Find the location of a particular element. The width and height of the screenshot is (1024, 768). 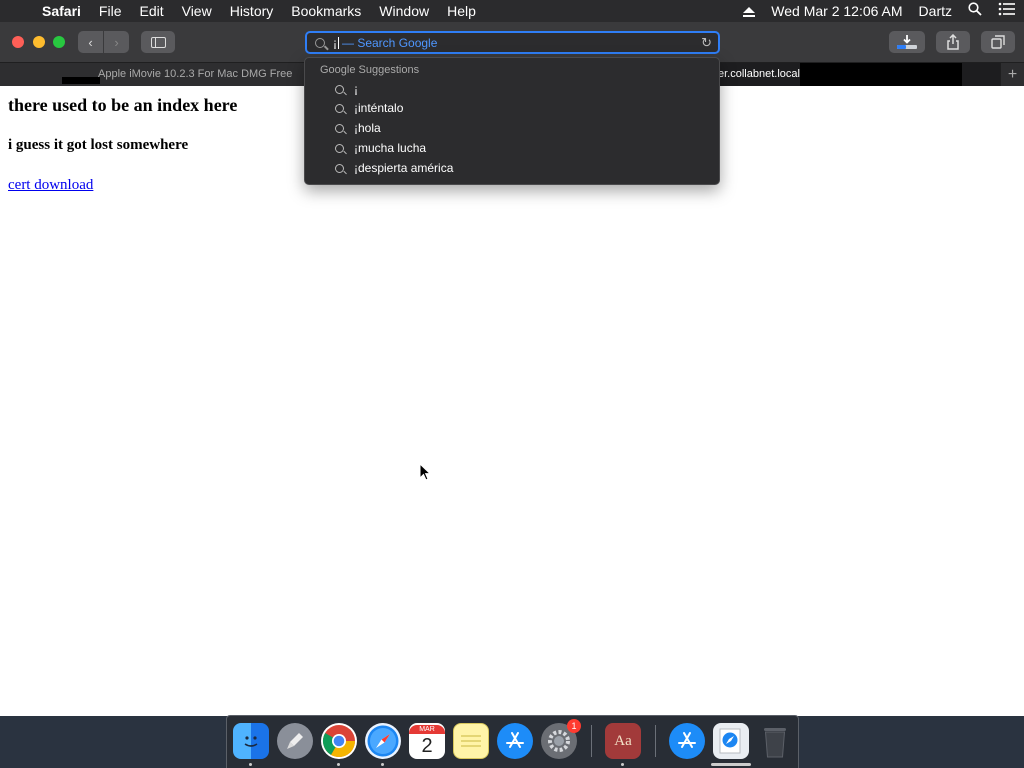

spotlight-icon is located at coordinates (975, 11).